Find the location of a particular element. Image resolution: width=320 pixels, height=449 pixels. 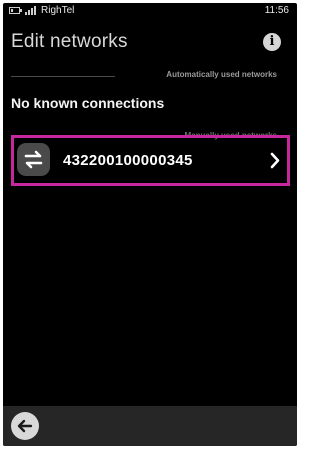

back-arrow-icon is located at coordinates (25, 426).